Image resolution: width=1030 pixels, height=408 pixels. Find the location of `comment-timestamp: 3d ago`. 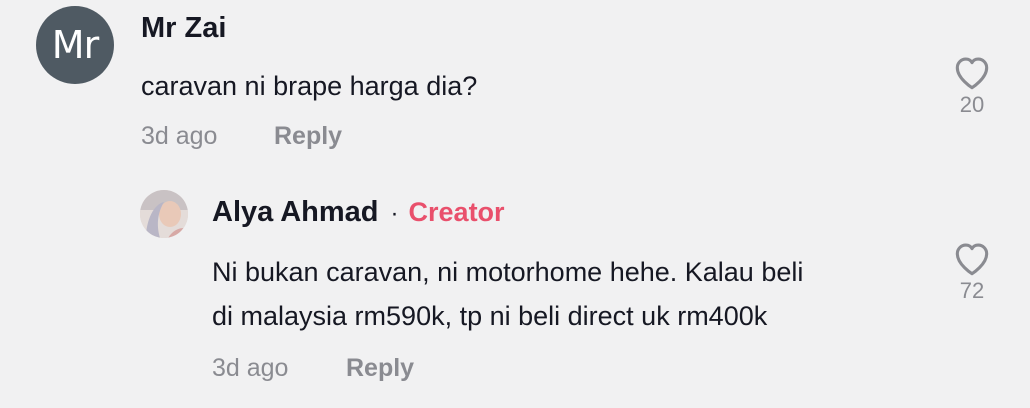

comment-timestamp: 3d ago is located at coordinates (179, 136).